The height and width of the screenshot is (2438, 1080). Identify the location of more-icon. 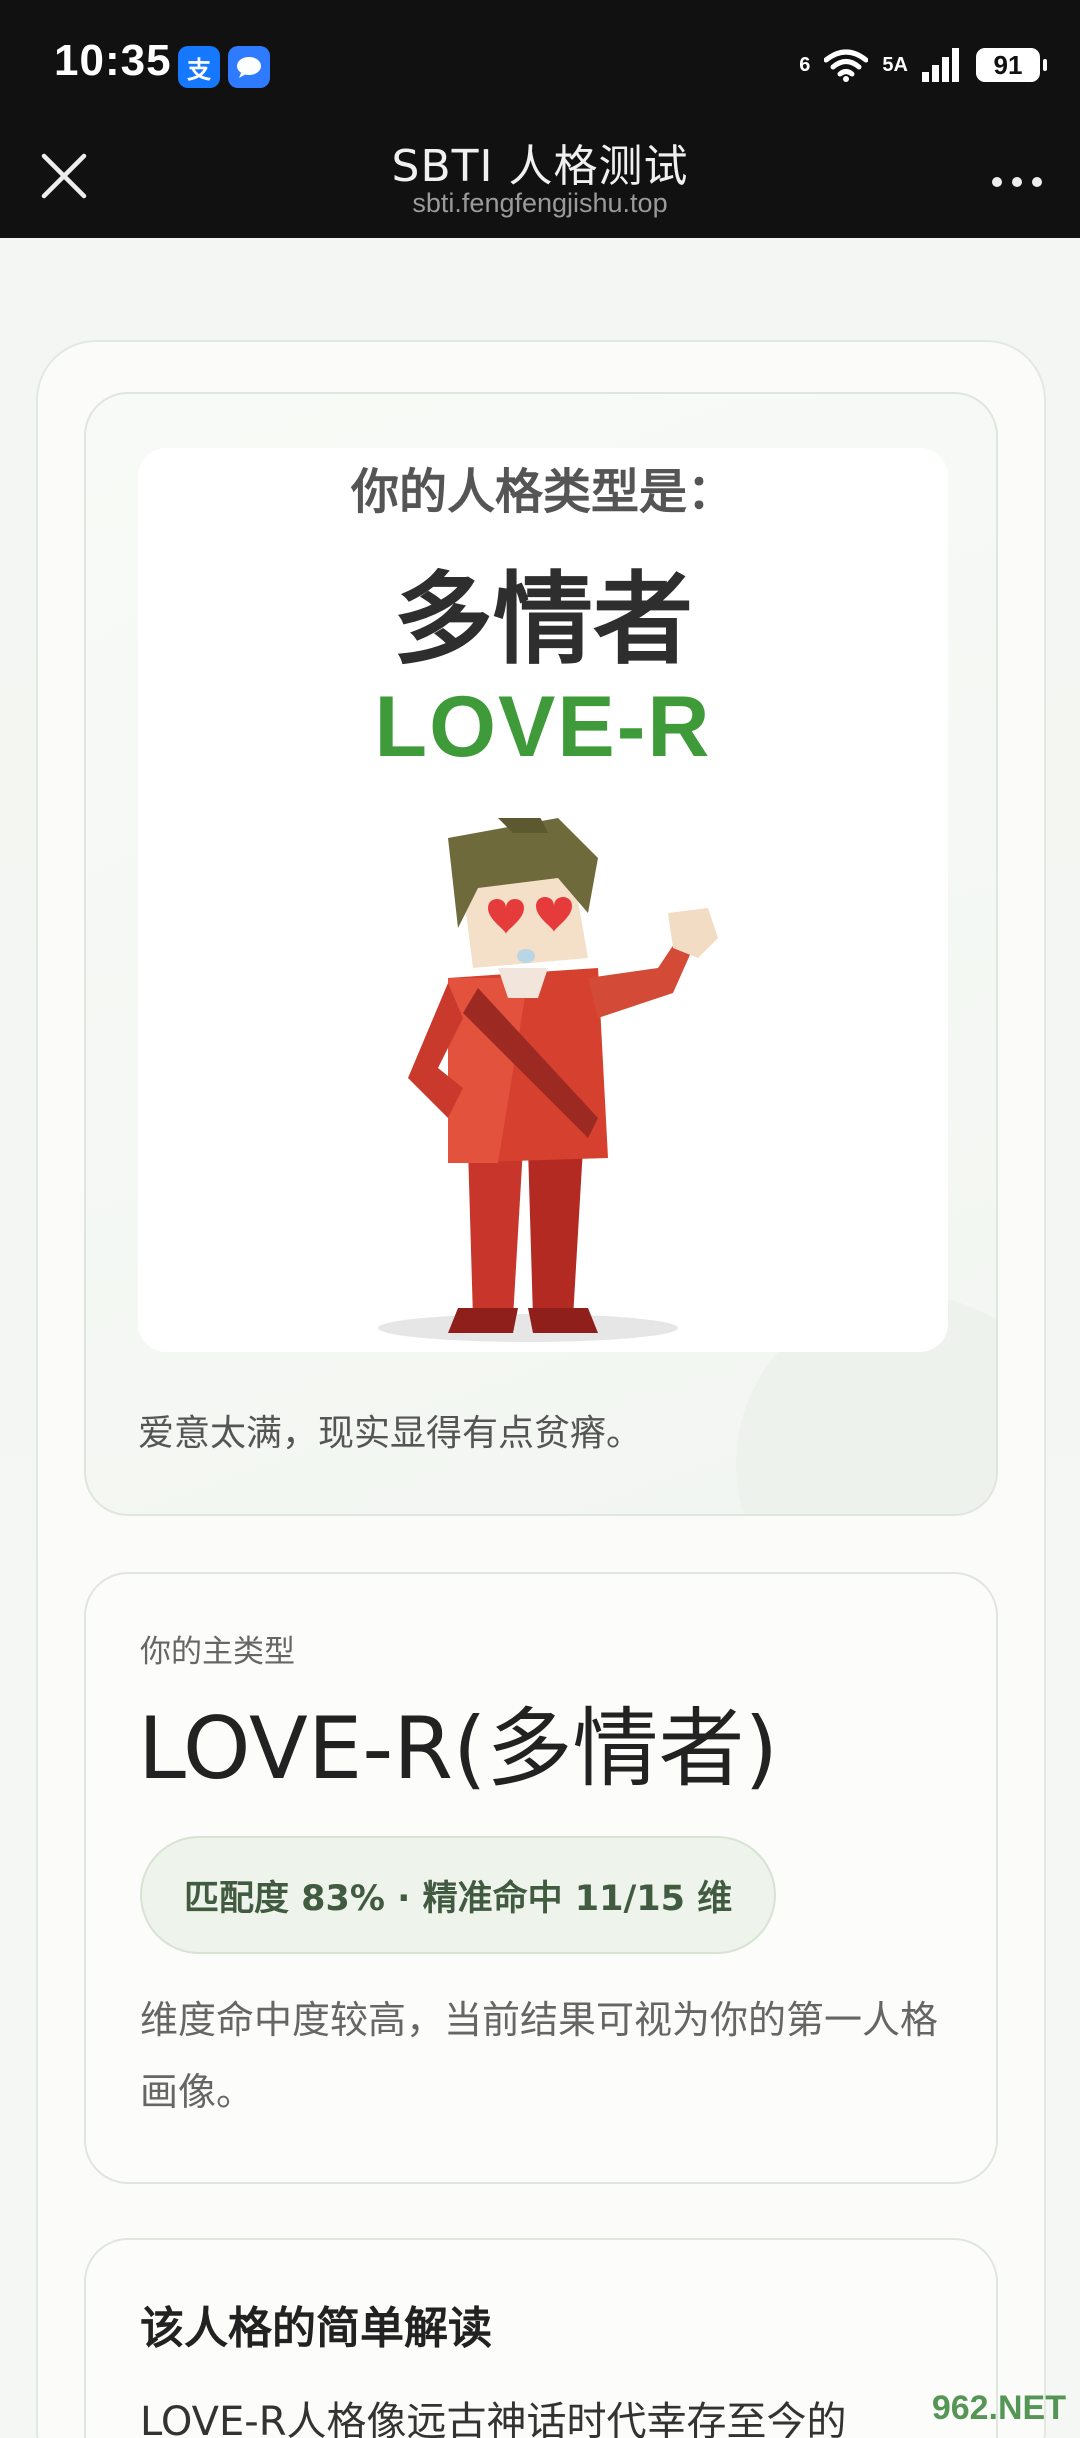
(1017, 182).